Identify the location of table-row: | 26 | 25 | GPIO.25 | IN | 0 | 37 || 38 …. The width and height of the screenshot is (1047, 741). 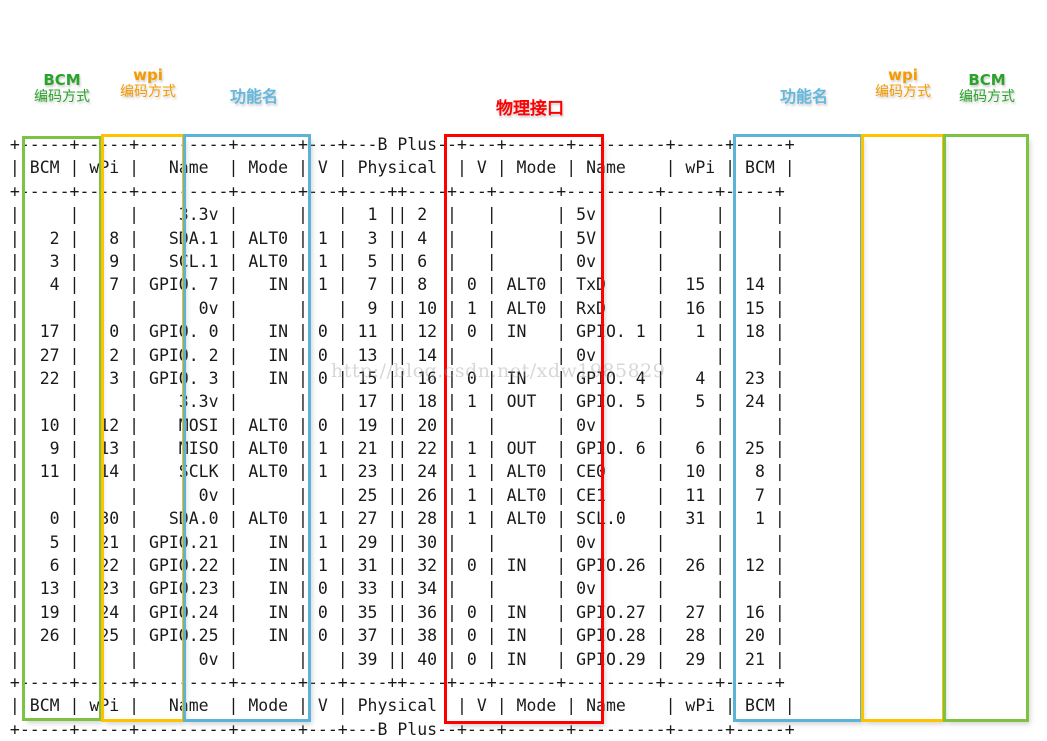
(392, 636).